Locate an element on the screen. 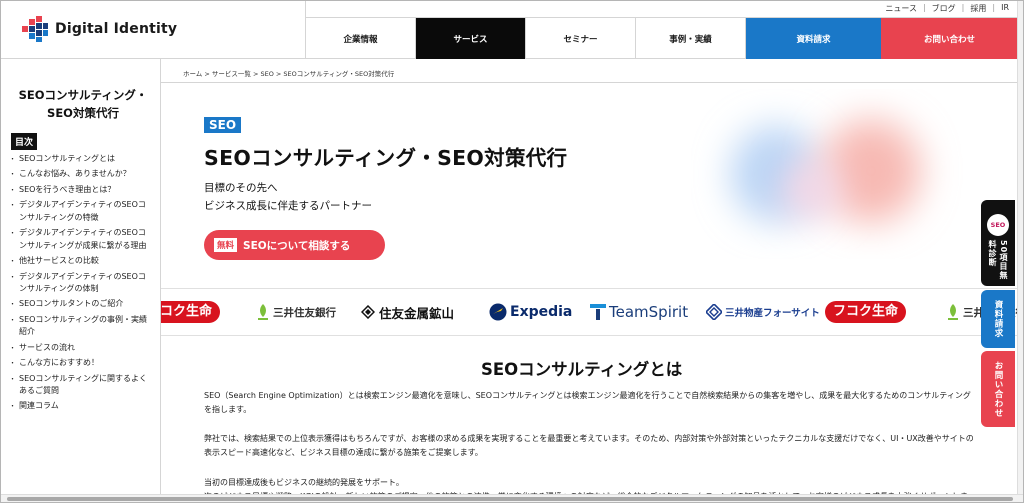  diagnosis-label: 50項目無料診断 is located at coordinates (998, 260).